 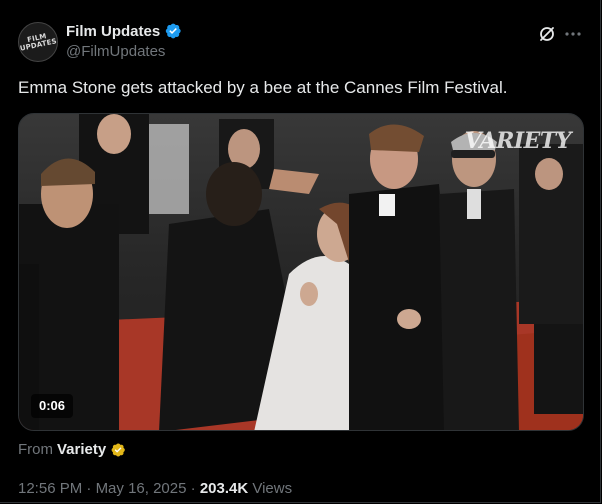 What do you see at coordinates (141, 488) in the screenshot?
I see `tweet-date: May 16, 2025` at bounding box center [141, 488].